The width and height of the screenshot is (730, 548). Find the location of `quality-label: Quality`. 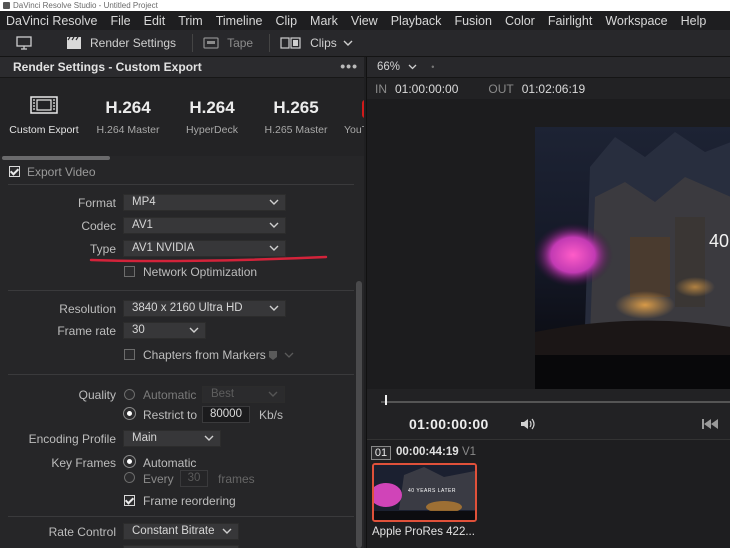

quality-label: Quality is located at coordinates (97, 395).